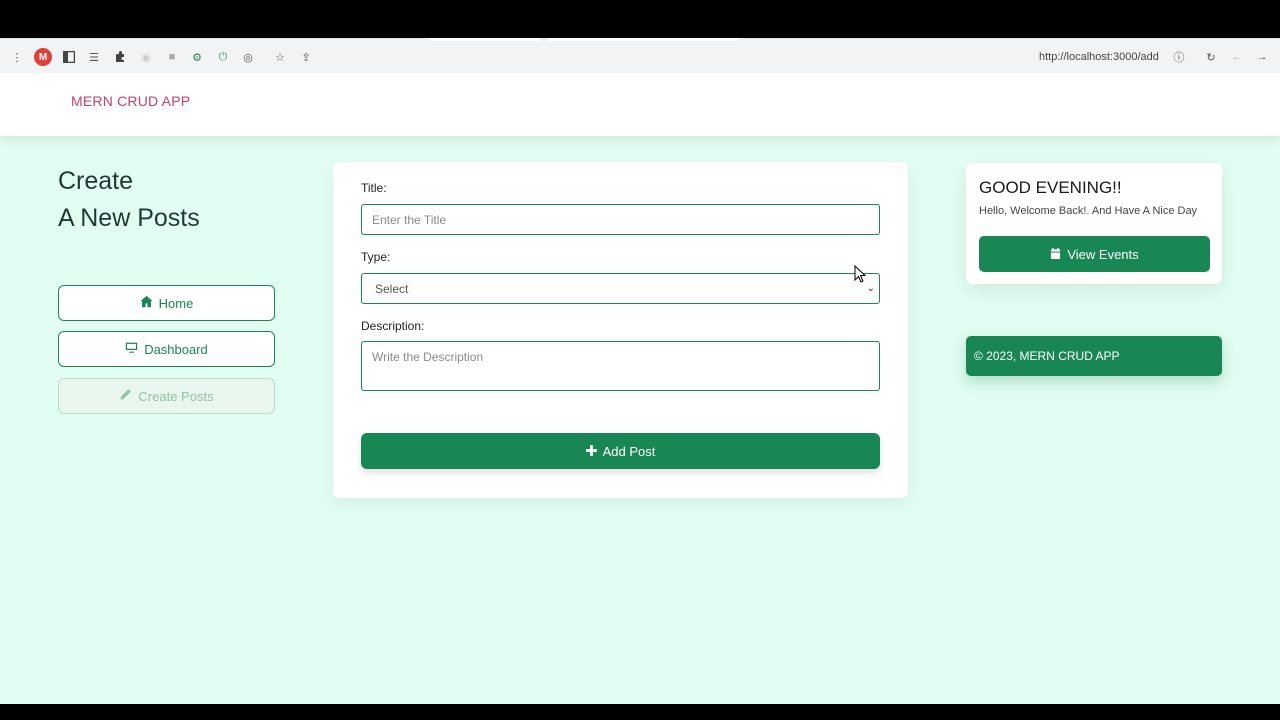 The height and width of the screenshot is (720, 1280). I want to click on type-select: Select ⌄, so click(620, 288).